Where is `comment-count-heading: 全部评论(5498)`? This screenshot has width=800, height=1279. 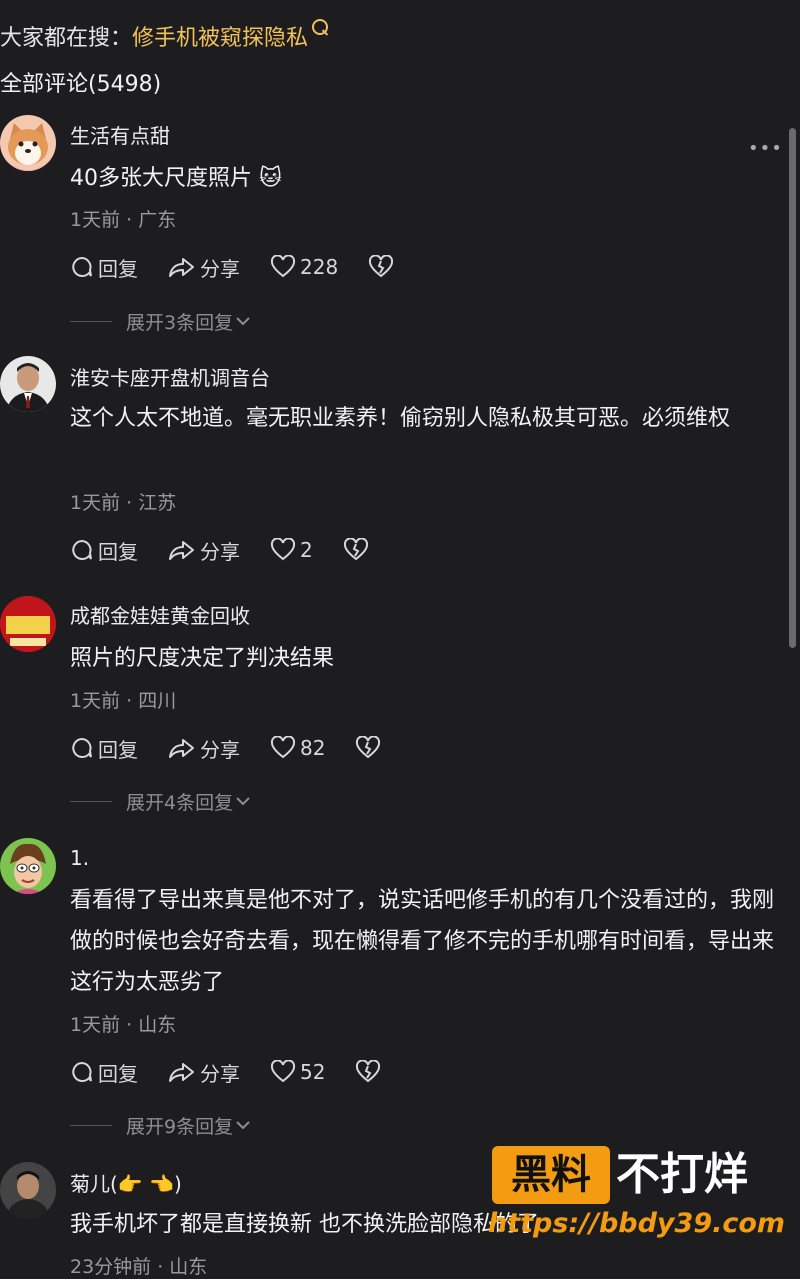
comment-count-heading: 全部评论(5498) is located at coordinates (81, 84).